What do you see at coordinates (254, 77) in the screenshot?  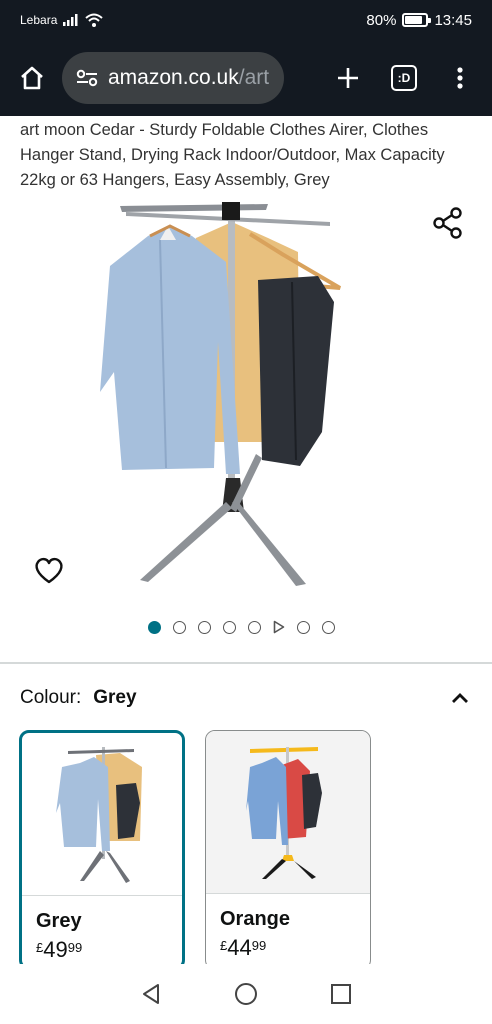 I see `url-path: /art` at bounding box center [254, 77].